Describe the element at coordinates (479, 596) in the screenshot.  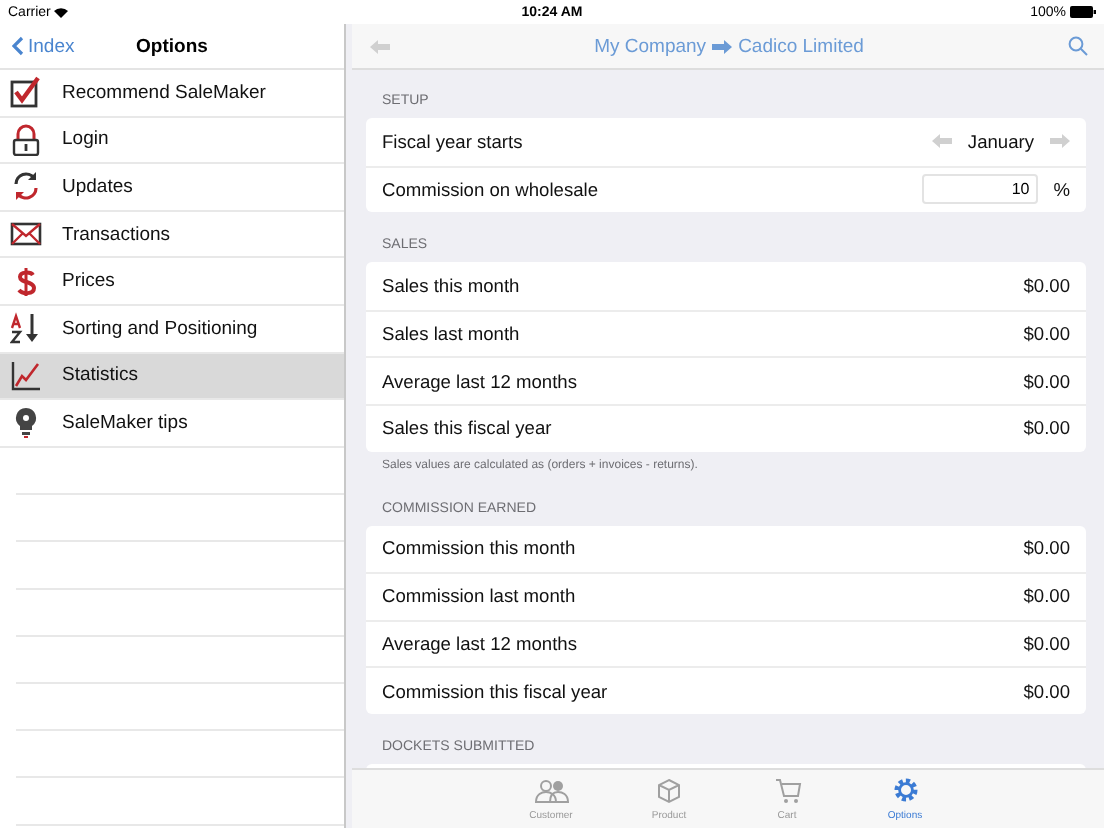
I see `row-label: Commission last month` at that location.